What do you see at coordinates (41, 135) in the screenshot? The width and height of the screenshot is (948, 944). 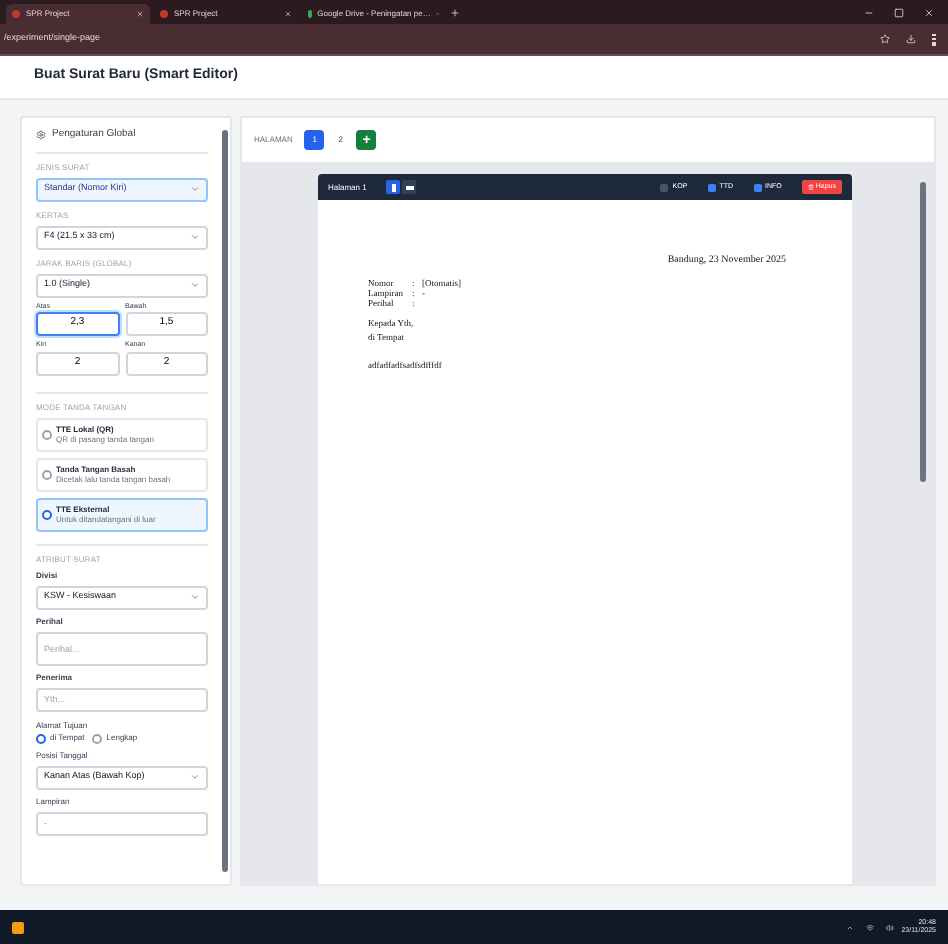 I see `settings-icon` at bounding box center [41, 135].